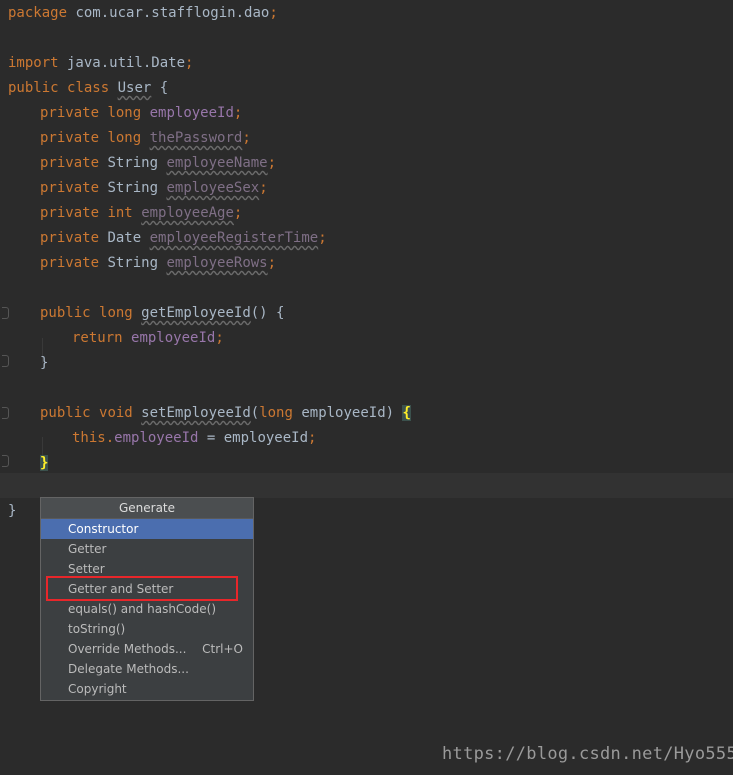 The height and width of the screenshot is (775, 733). Describe the element at coordinates (158, 263) in the screenshot. I see `code-line-field: private String employeeRows;` at that location.